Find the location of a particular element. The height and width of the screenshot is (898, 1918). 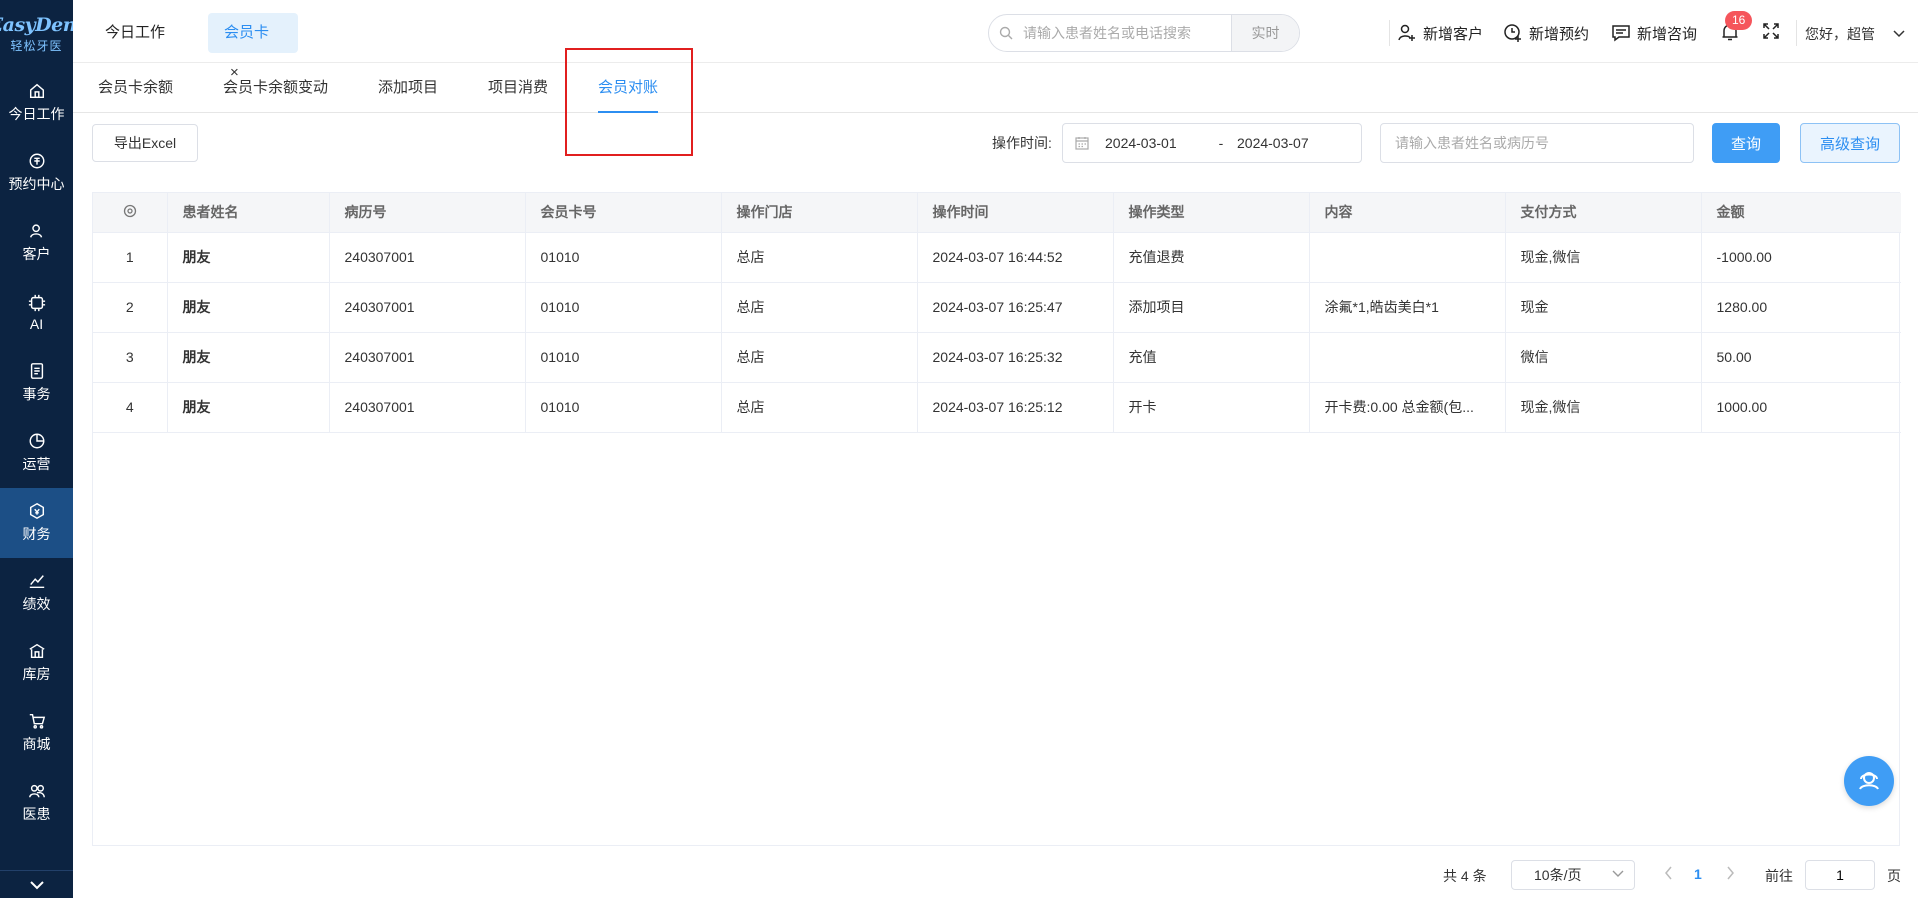

sidebar-item-label: 事务 is located at coordinates (36, 394).